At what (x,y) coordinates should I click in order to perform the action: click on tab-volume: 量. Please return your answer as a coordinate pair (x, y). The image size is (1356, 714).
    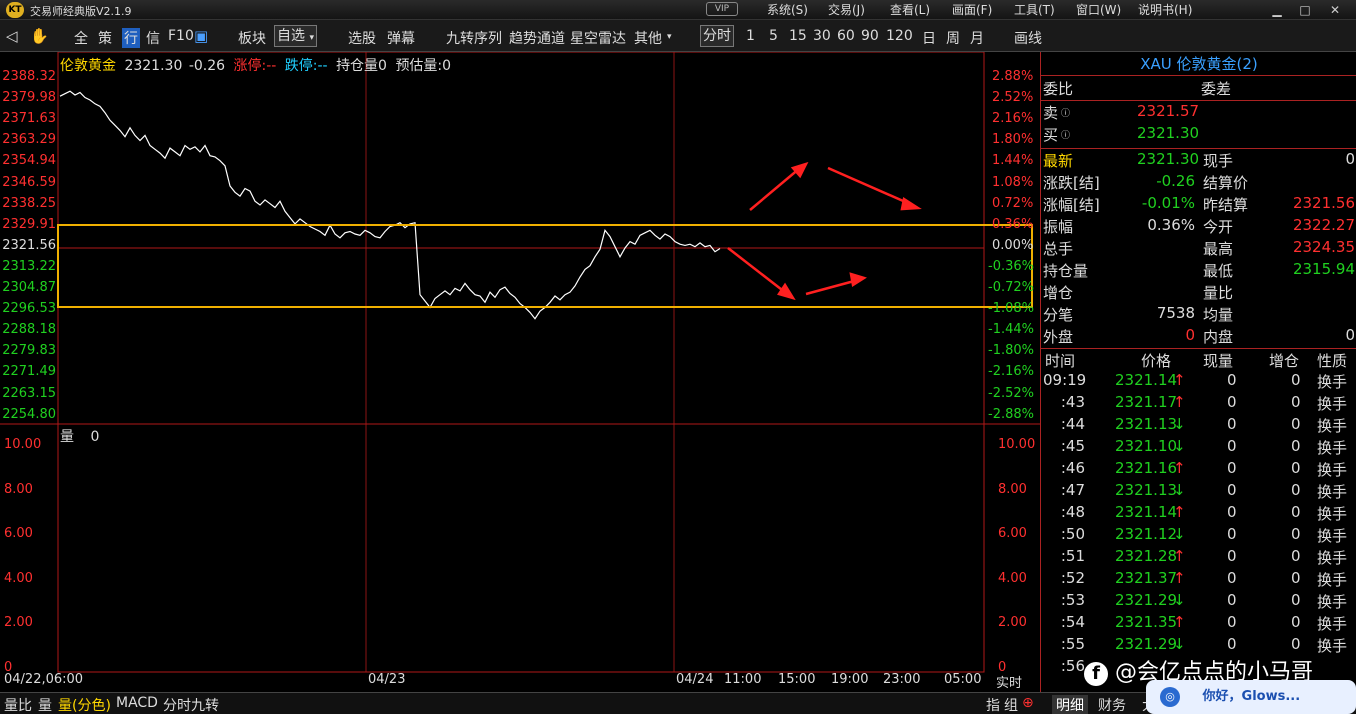
    Looking at the image, I should click on (45, 704).